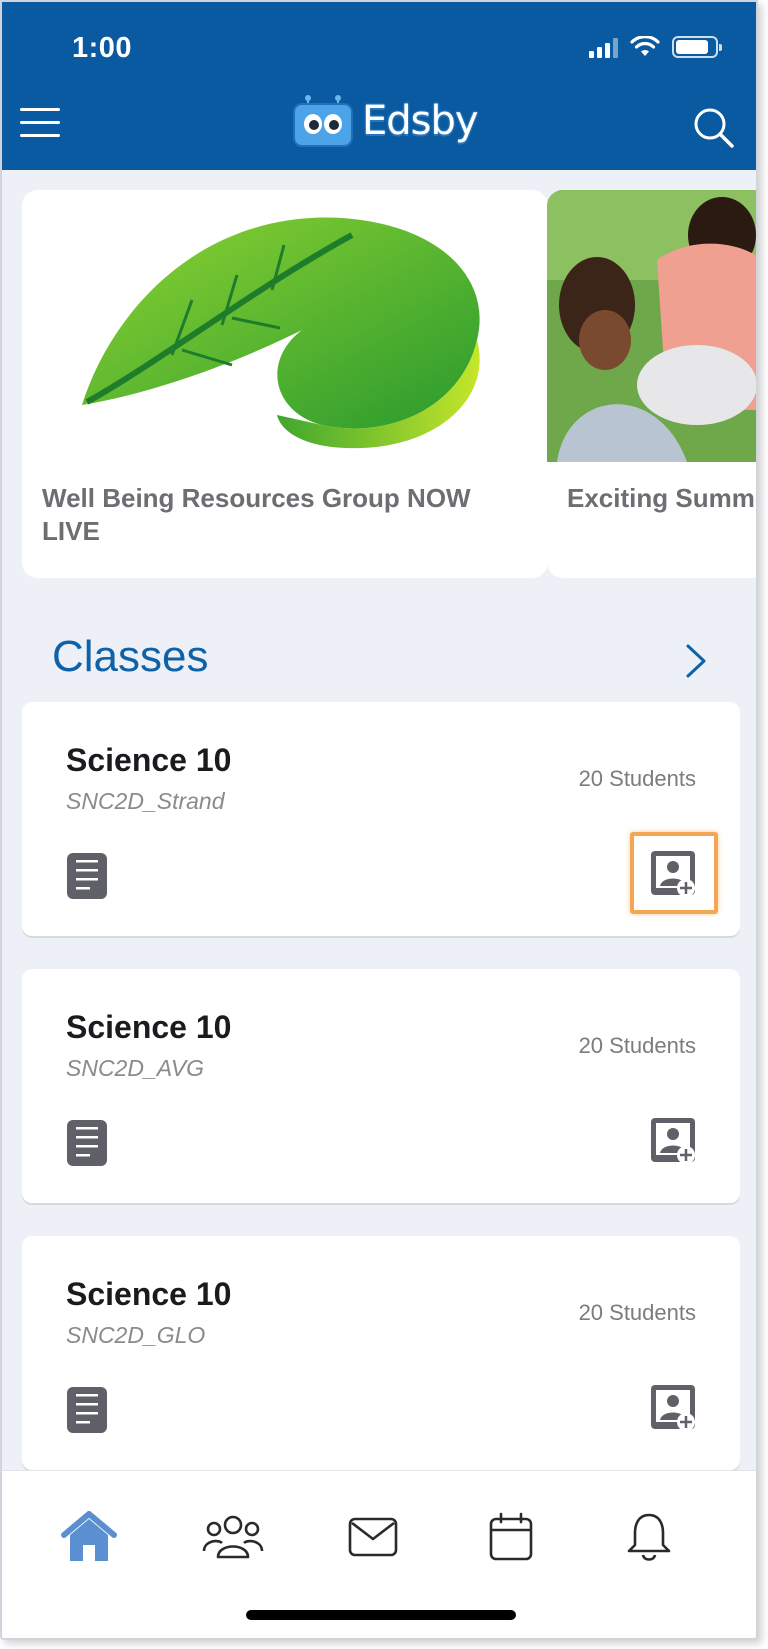 The image size is (768, 1649). I want to click on news-title: Well Being Resources Group NOW LIVE, so click(256, 514).